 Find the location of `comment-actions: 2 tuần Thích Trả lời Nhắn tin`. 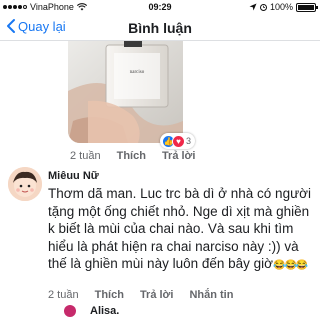

comment-actions: 2 tuần Thích Trả lời Nhắn tin is located at coordinates (140, 295).